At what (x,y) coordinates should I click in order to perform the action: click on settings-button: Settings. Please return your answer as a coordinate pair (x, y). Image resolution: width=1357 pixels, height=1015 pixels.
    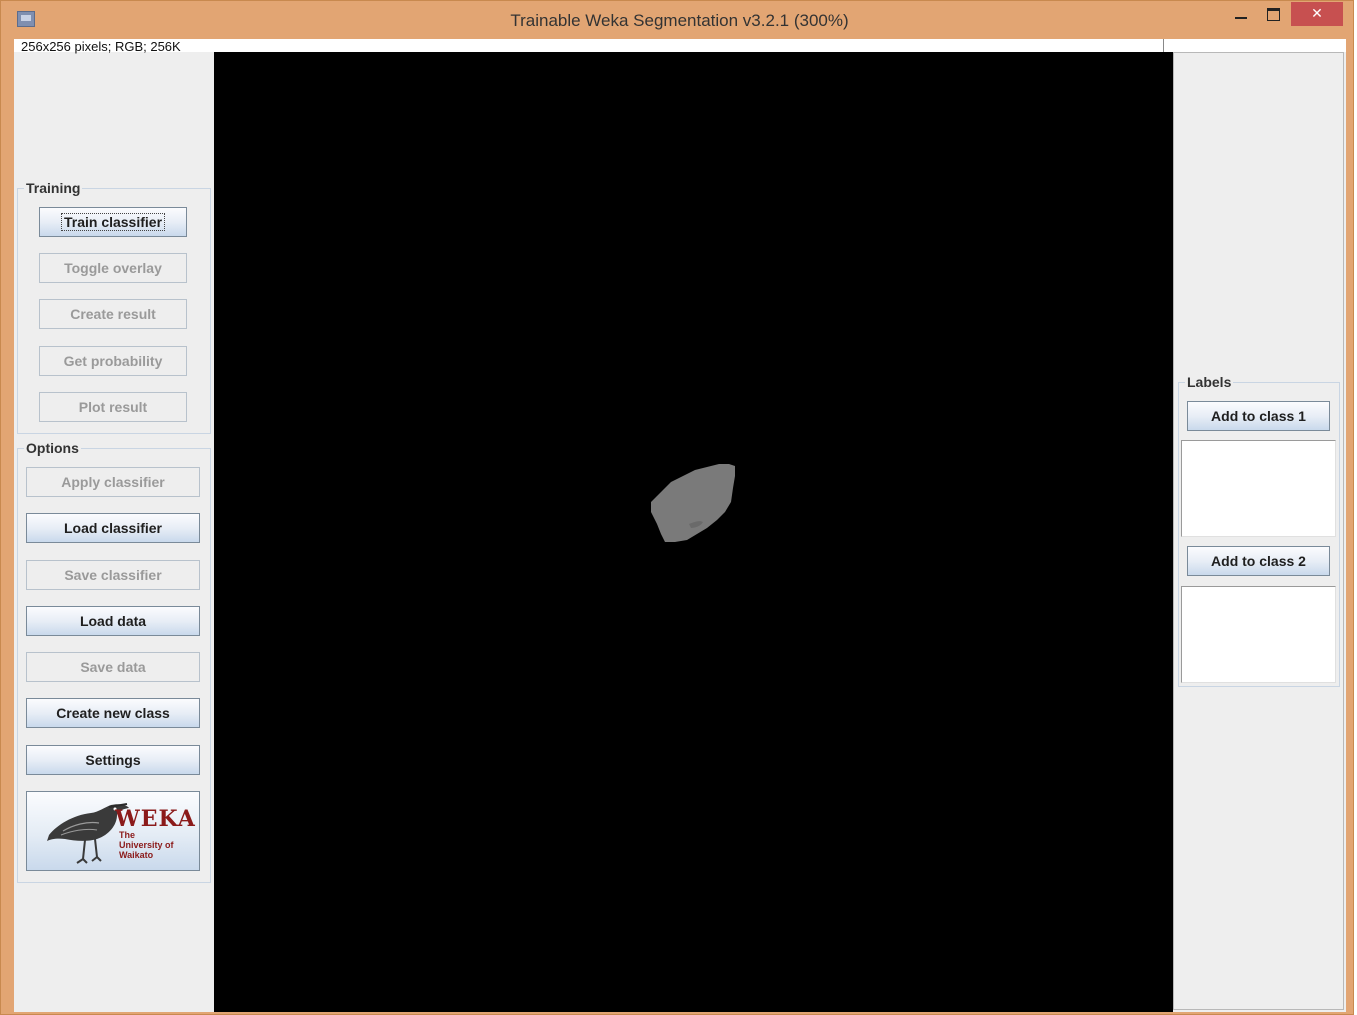
    Looking at the image, I should click on (113, 760).